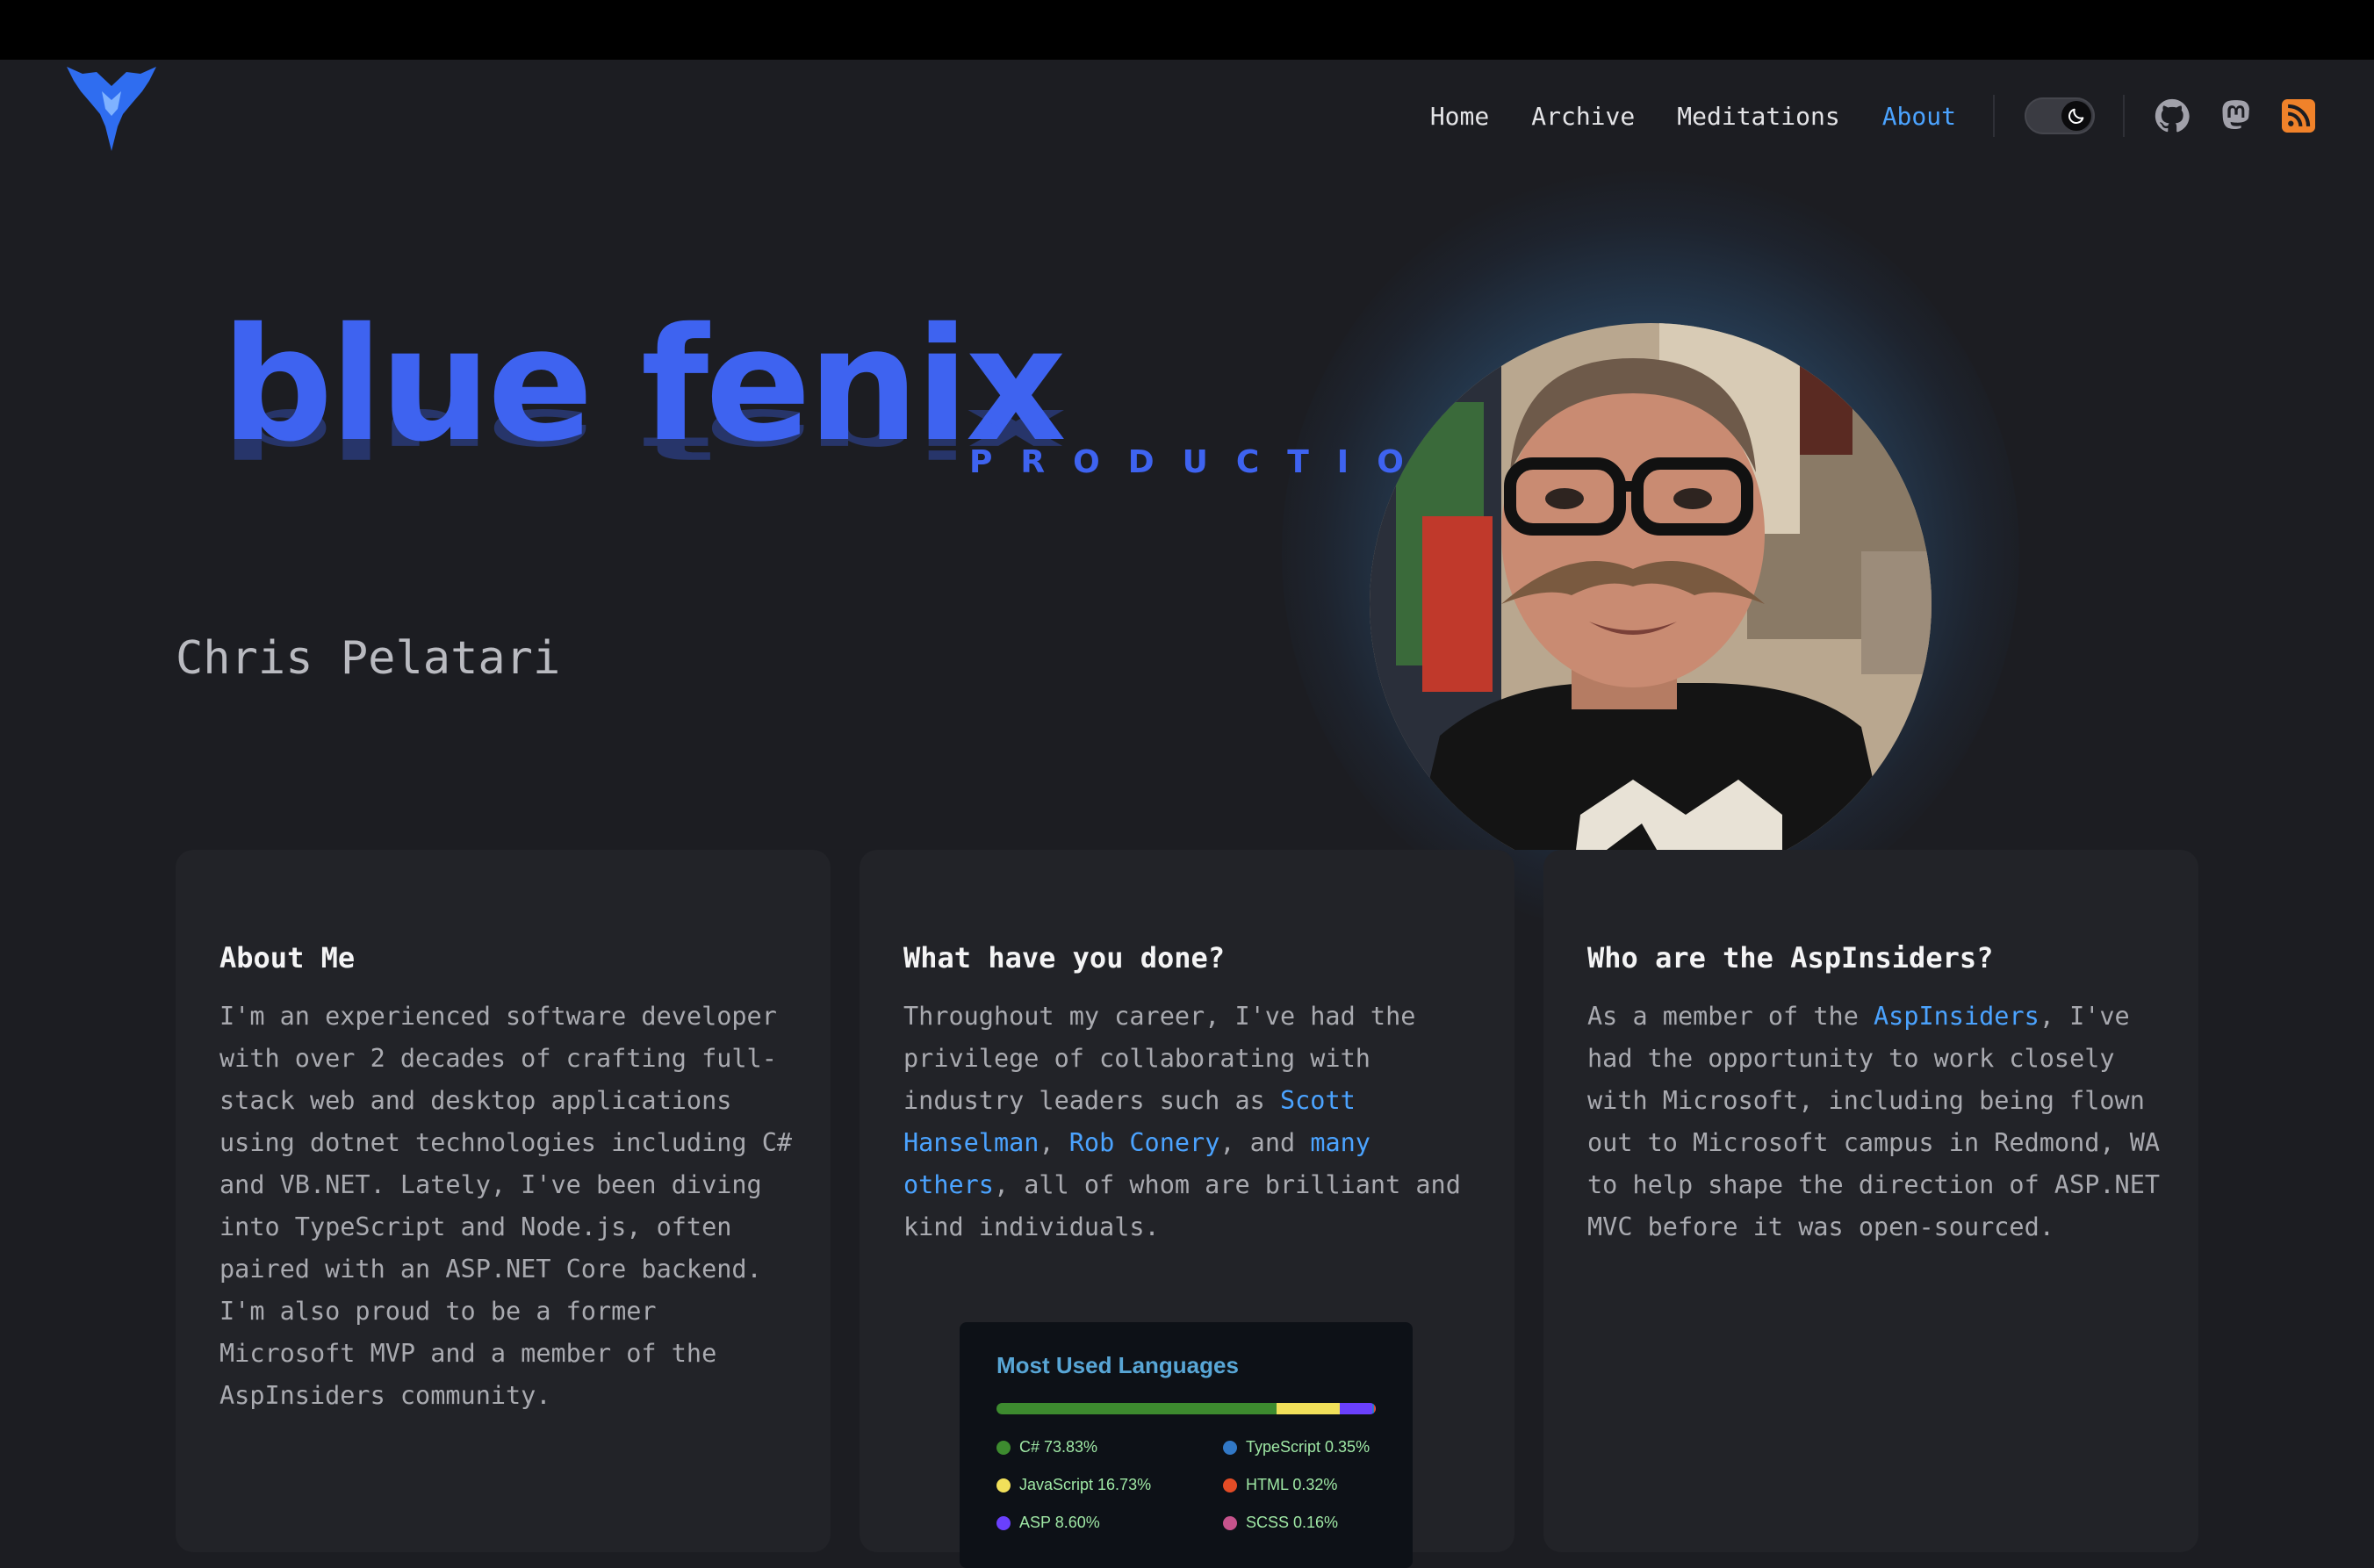 This screenshot has width=2374, height=1568. What do you see at coordinates (1064, 958) in the screenshot?
I see `card-title: What have you done?` at bounding box center [1064, 958].